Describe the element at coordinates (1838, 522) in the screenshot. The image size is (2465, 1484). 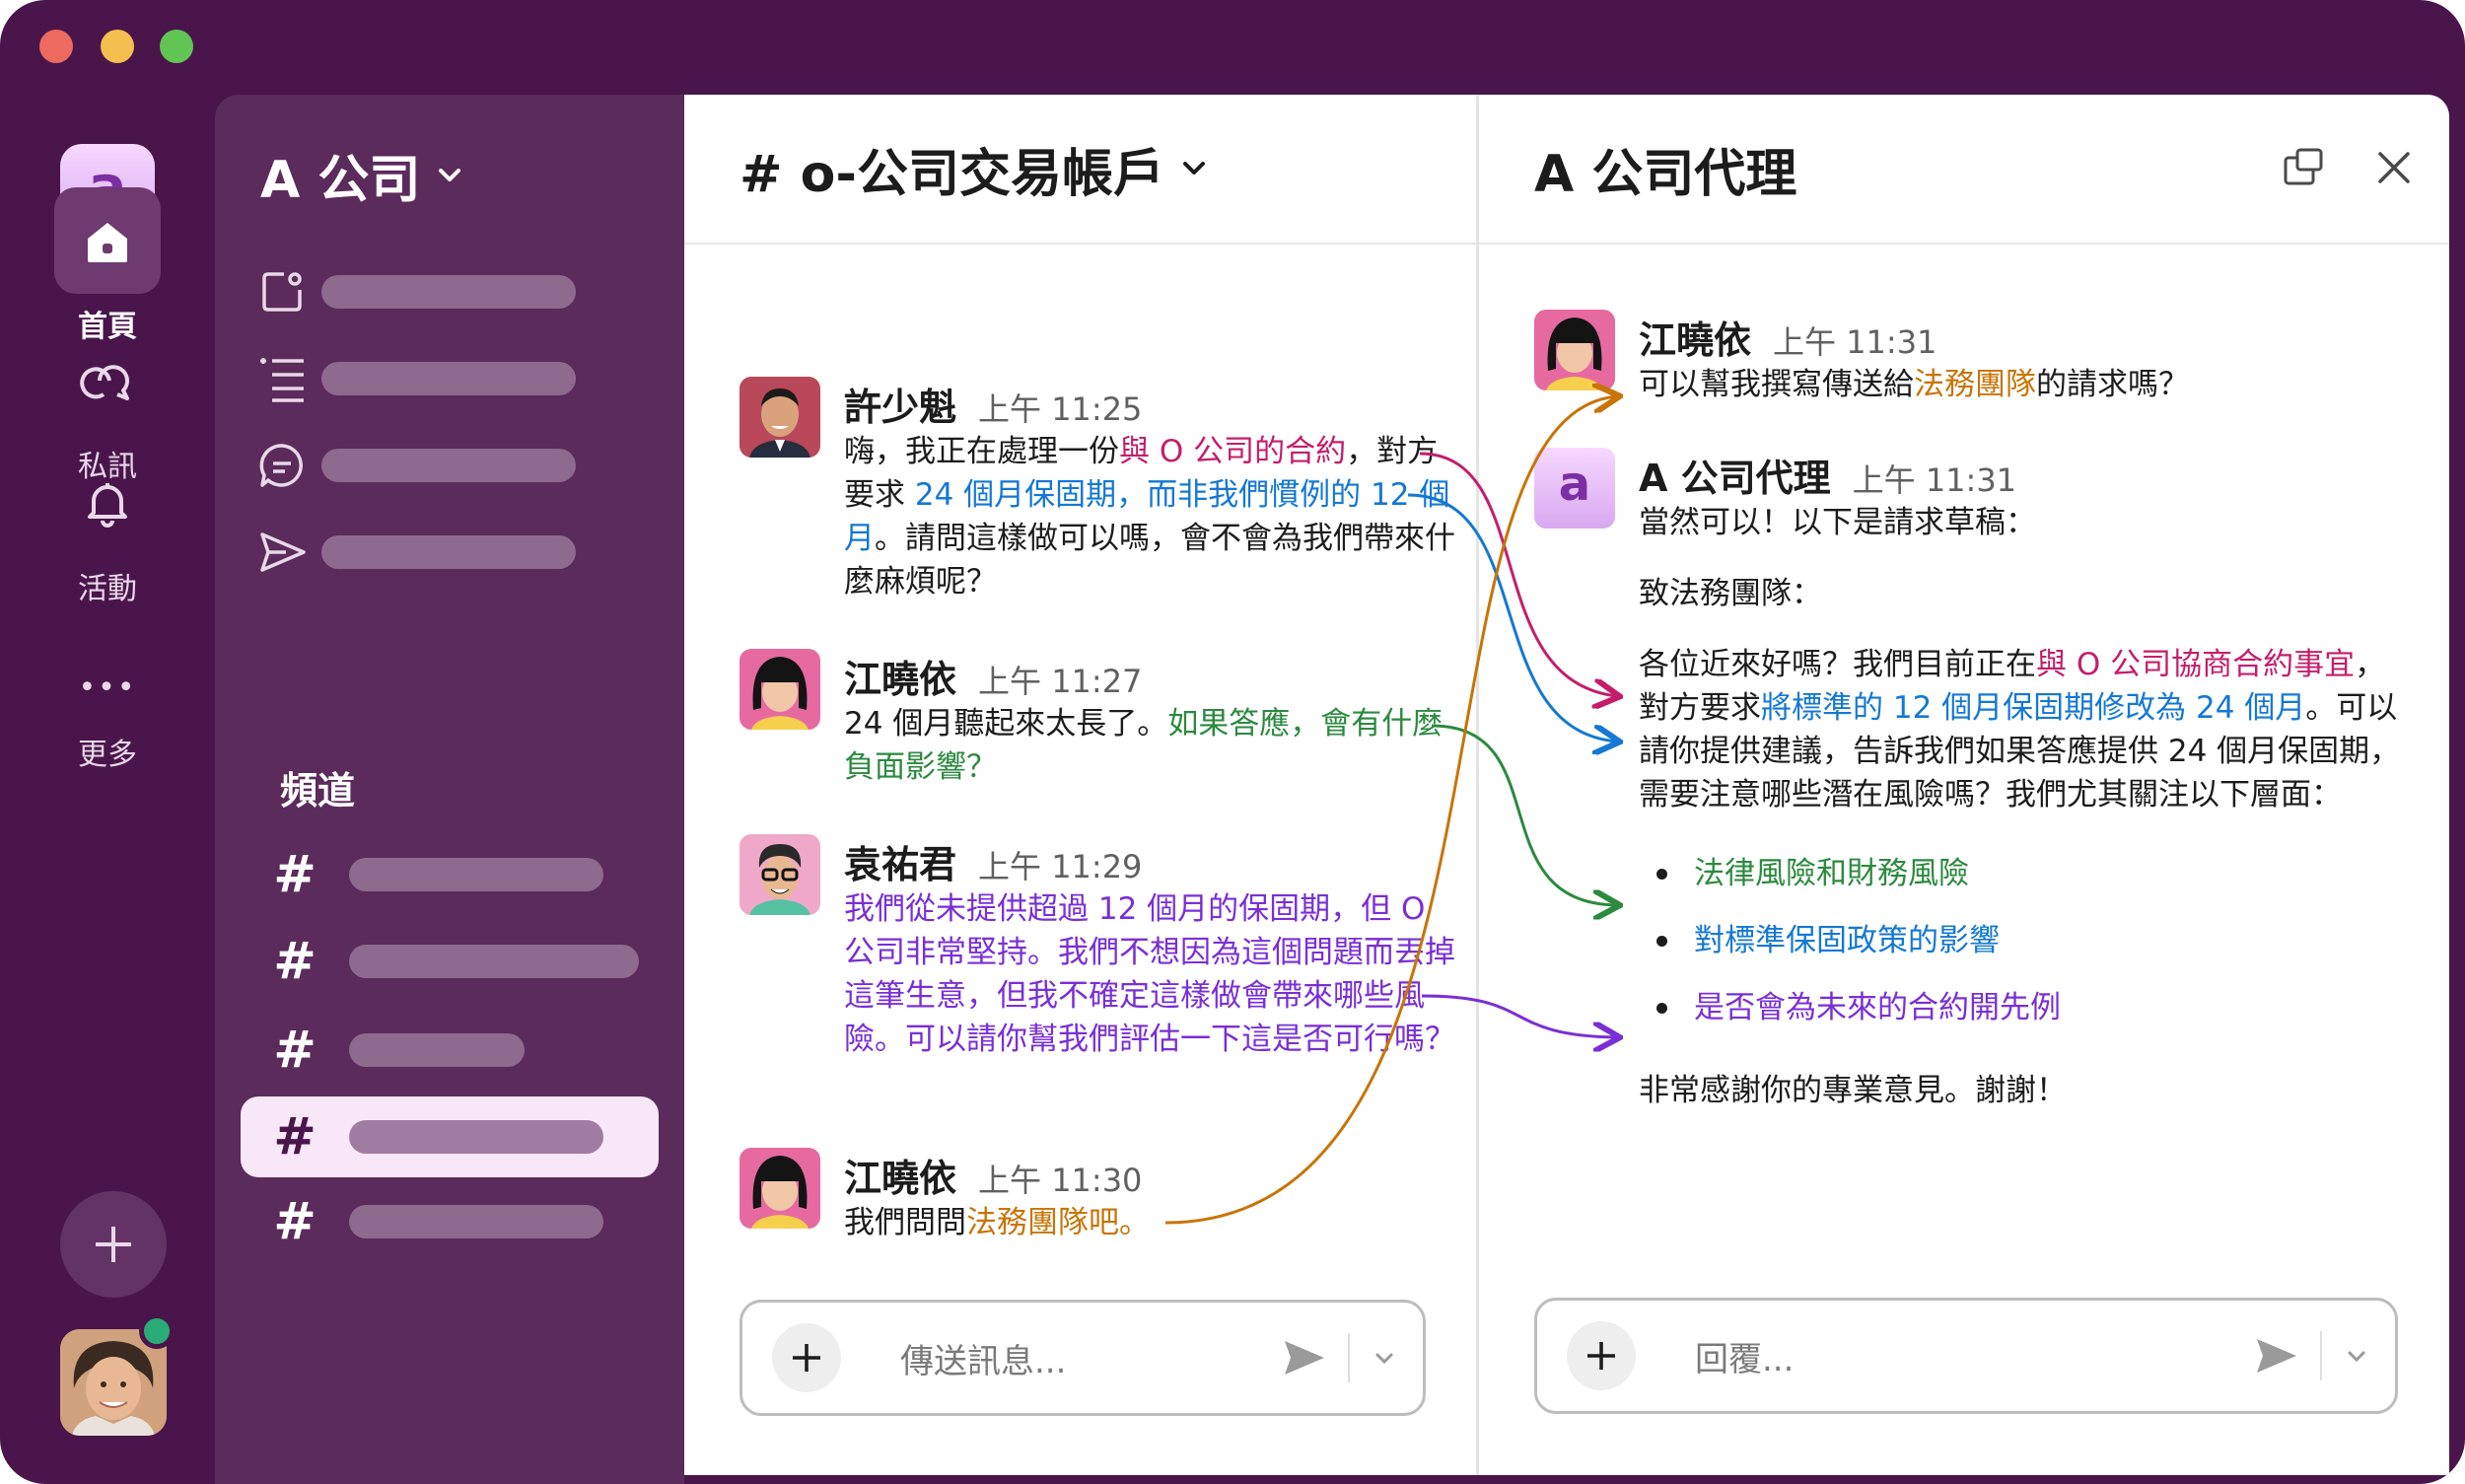
I see `message-intro: 當然可以！以下是請求草稿：` at that location.